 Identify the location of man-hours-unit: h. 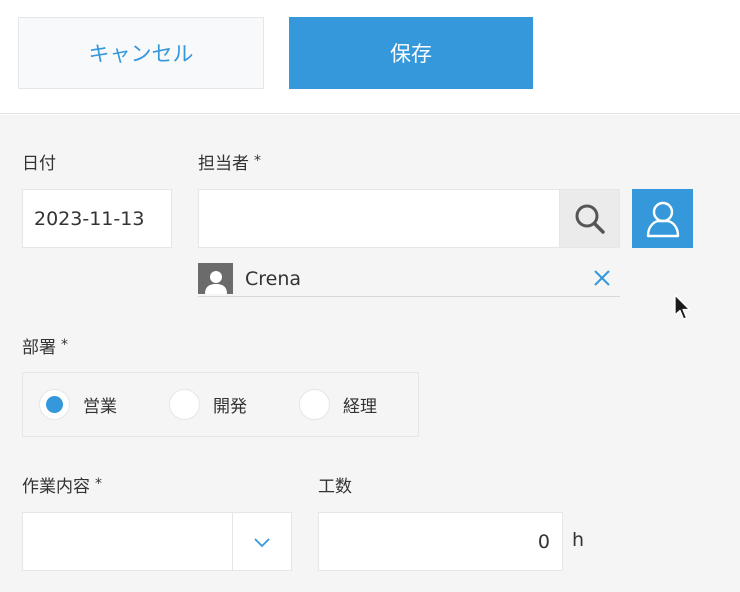
(578, 540).